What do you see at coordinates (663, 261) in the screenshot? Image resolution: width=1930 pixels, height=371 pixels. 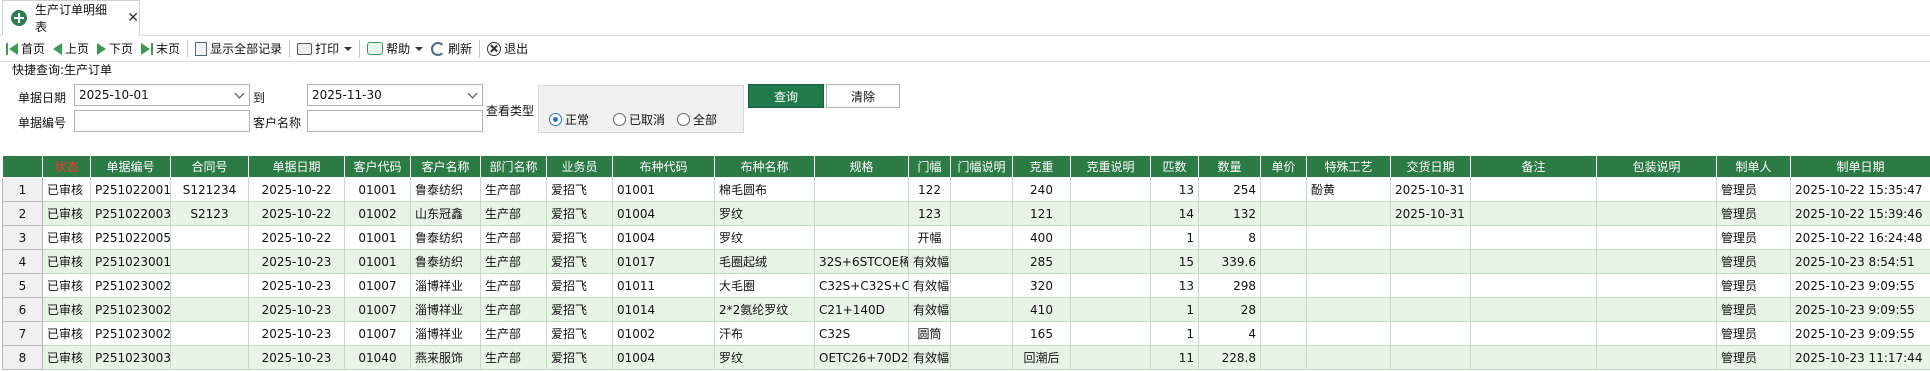 I see `table-cell: 01017` at bounding box center [663, 261].